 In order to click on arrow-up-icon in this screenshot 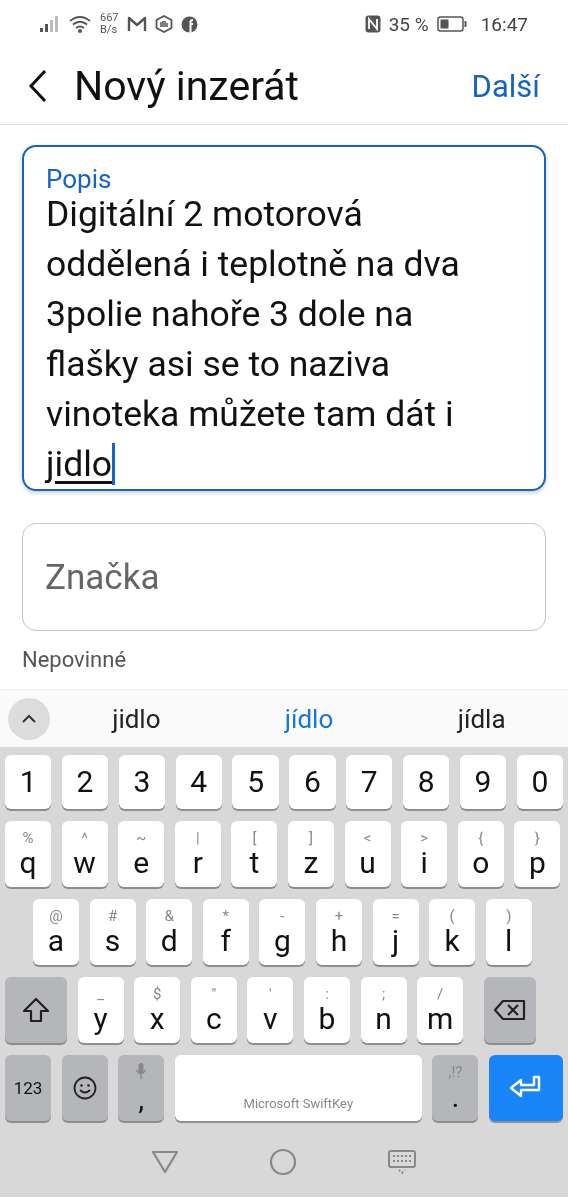, I will do `click(36, 1010)`.